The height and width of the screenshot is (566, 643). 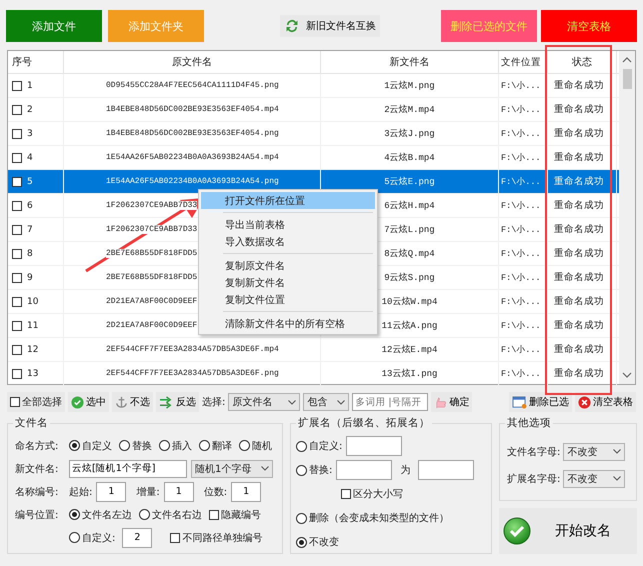 What do you see at coordinates (216, 492) in the screenshot?
I see `field-label: 位数:` at bounding box center [216, 492].